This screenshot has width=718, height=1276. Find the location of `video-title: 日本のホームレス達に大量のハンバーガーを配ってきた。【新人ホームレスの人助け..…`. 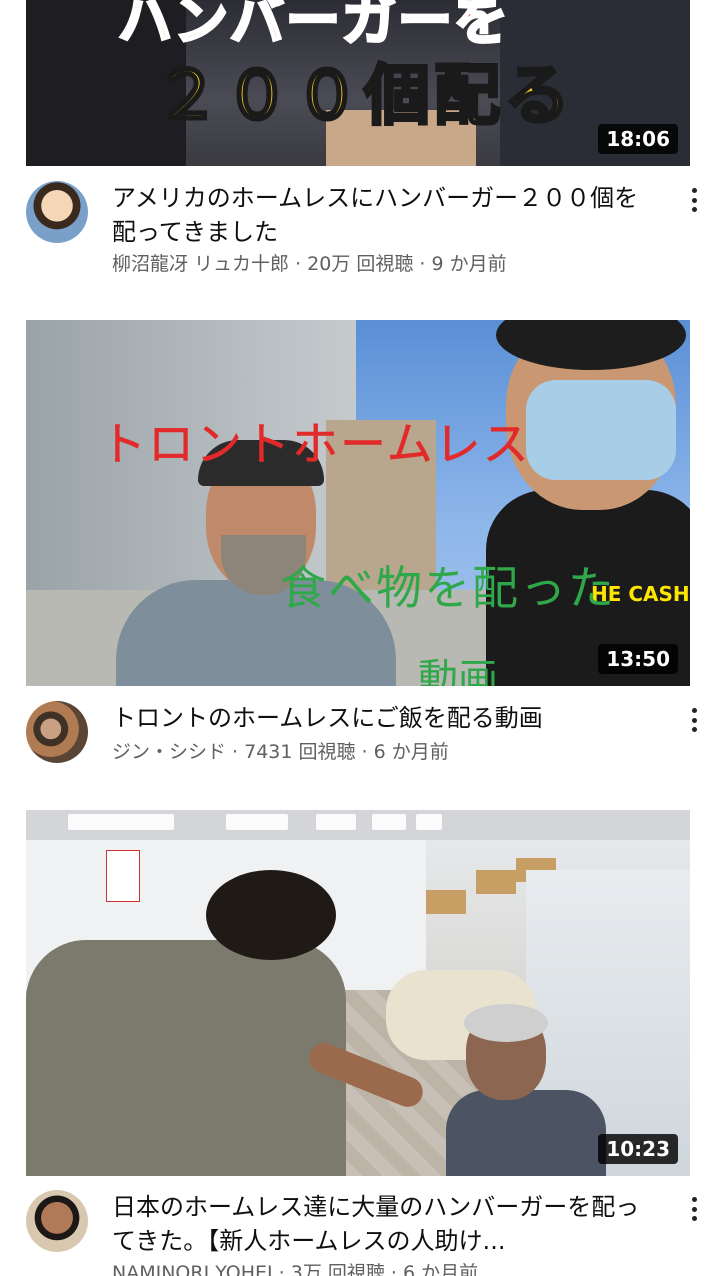

video-title: 日本のホームレス達に大量のハンバーガーを配ってきた。【新人ホームレスの人助け..… is located at coordinates (382, 1224).